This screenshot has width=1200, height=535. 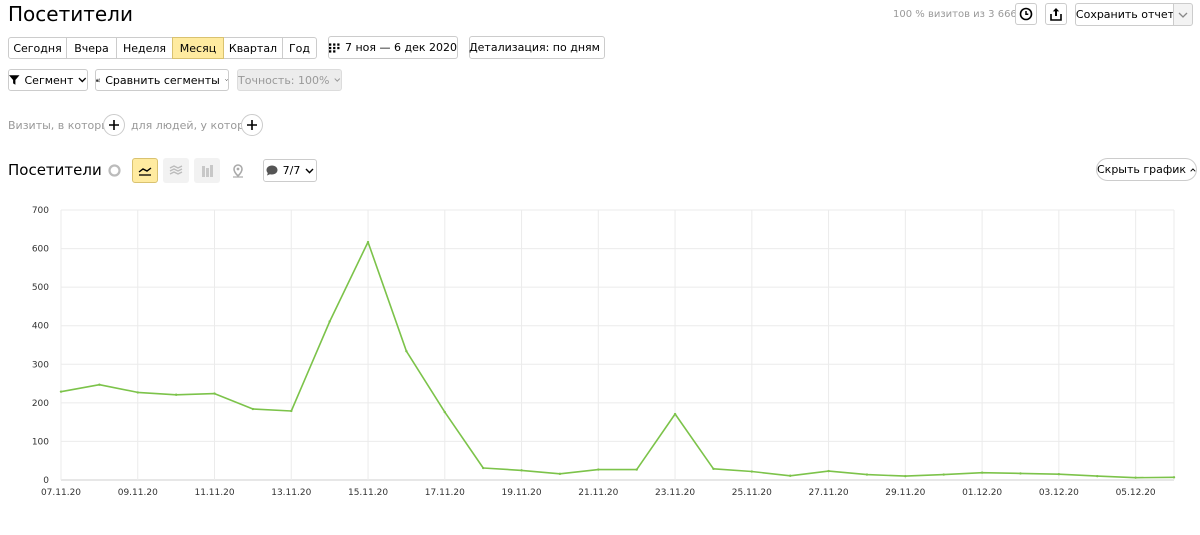 I want to click on map-view-button, so click(x=238, y=170).